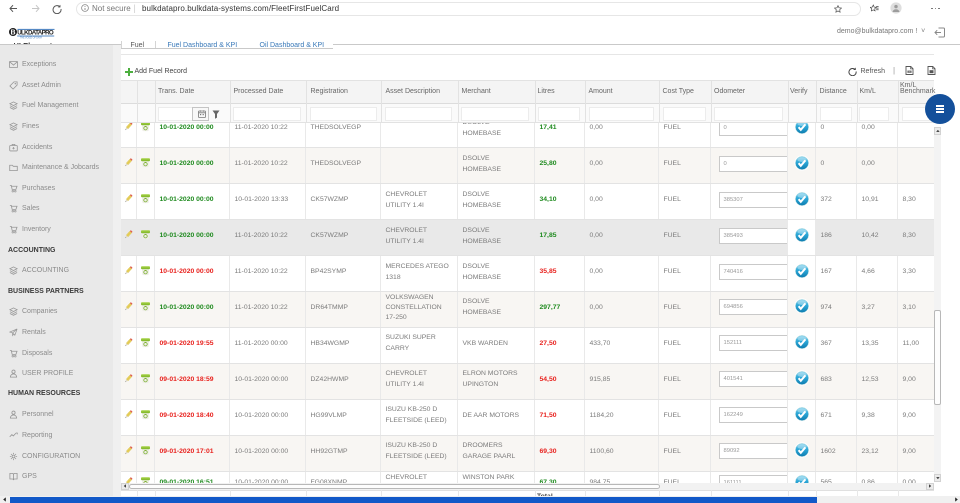 The width and height of the screenshot is (960, 503). What do you see at coordinates (12, 33) in the screenshot?
I see `svg-text: B` at bounding box center [12, 33].